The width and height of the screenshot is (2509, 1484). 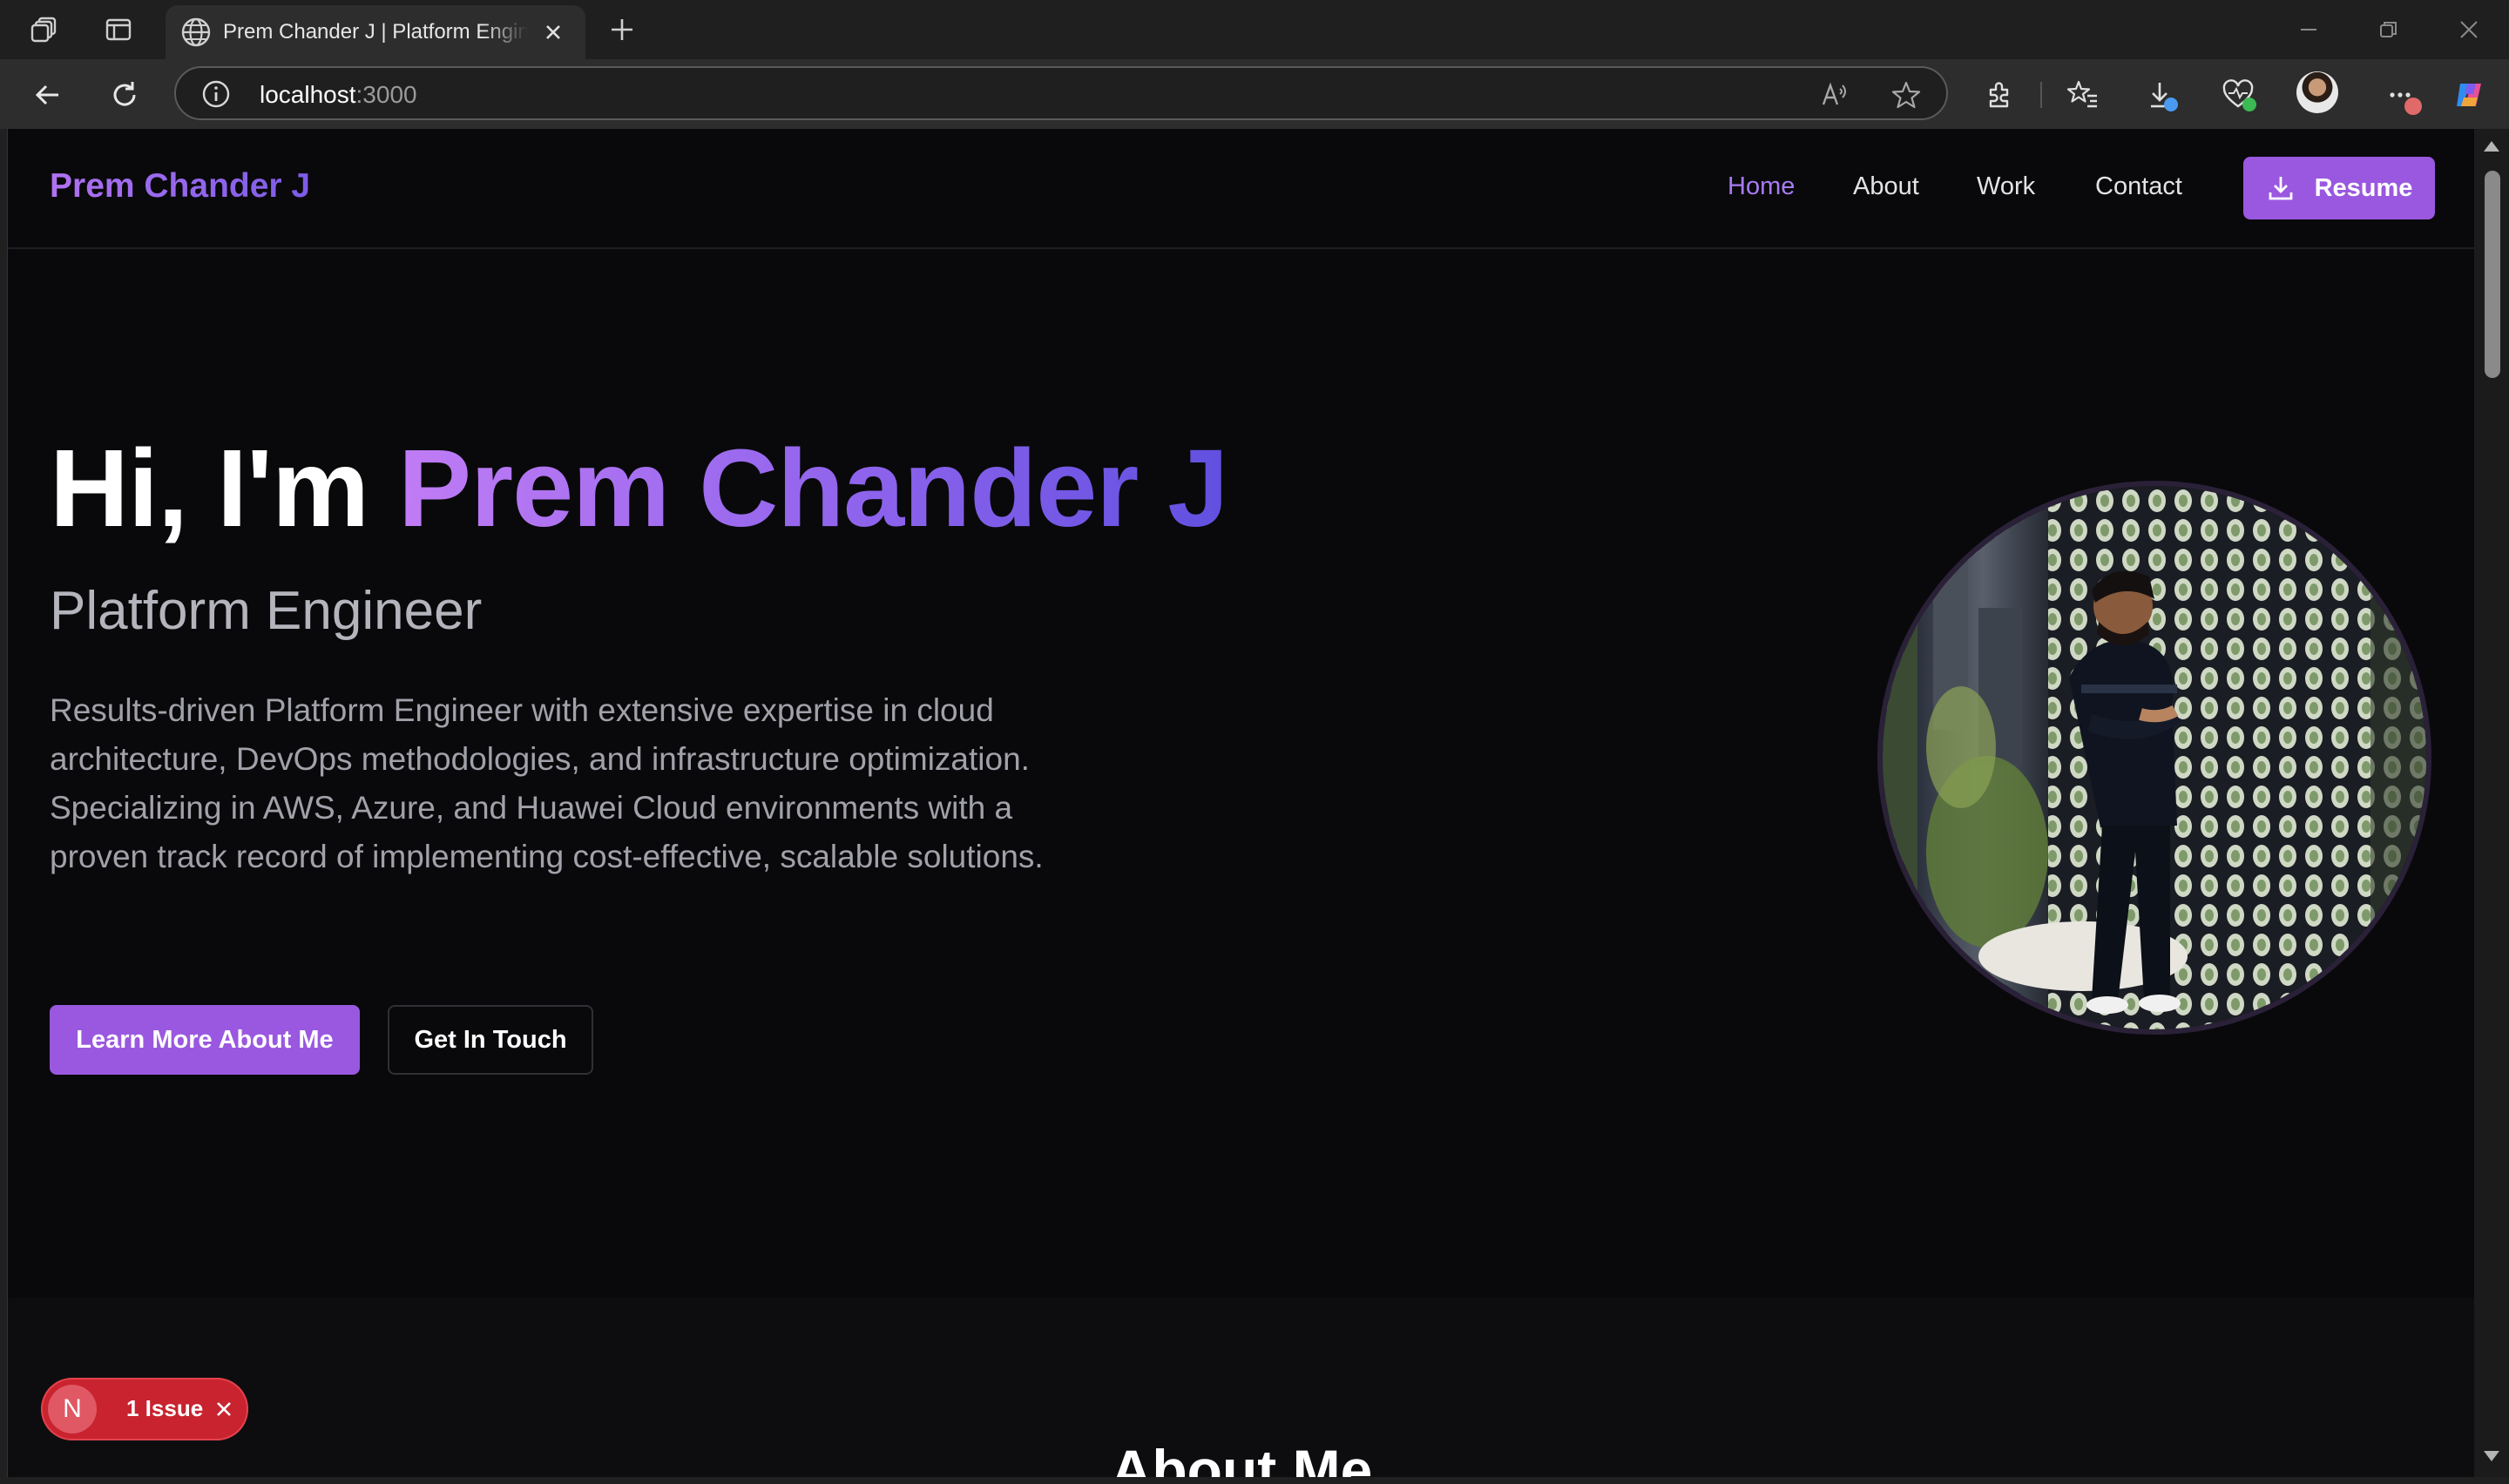 What do you see at coordinates (2317, 92) in the screenshot?
I see `profile-avatar` at bounding box center [2317, 92].